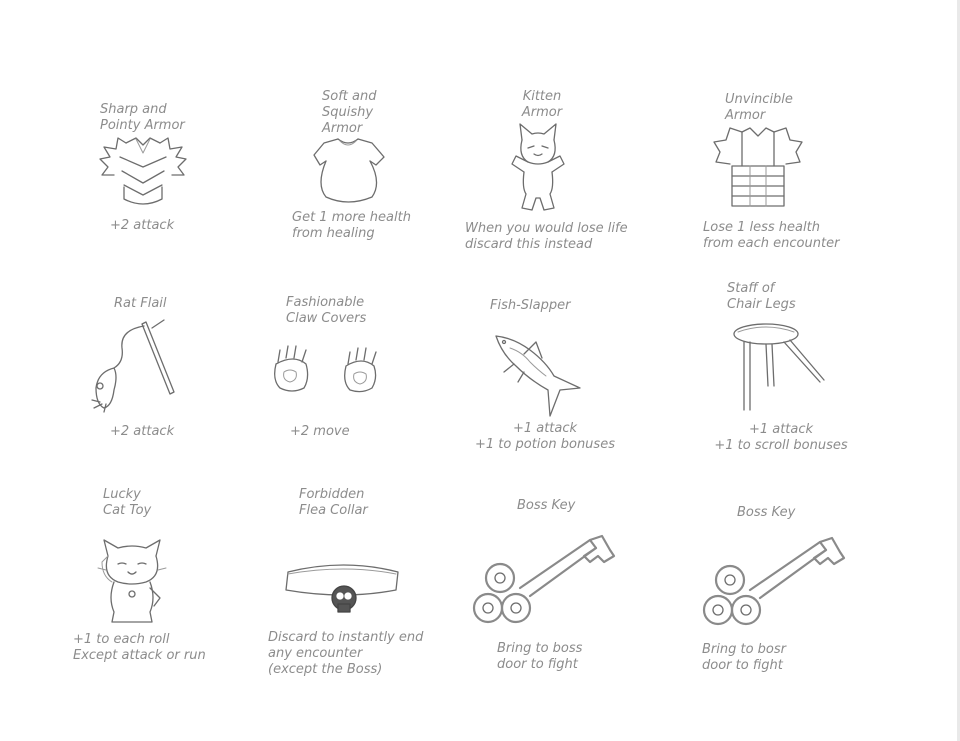 Image resolution: width=960 pixels, height=741 pixels. What do you see at coordinates (320, 431) in the screenshot?
I see `item-effect: +2 move` at bounding box center [320, 431].